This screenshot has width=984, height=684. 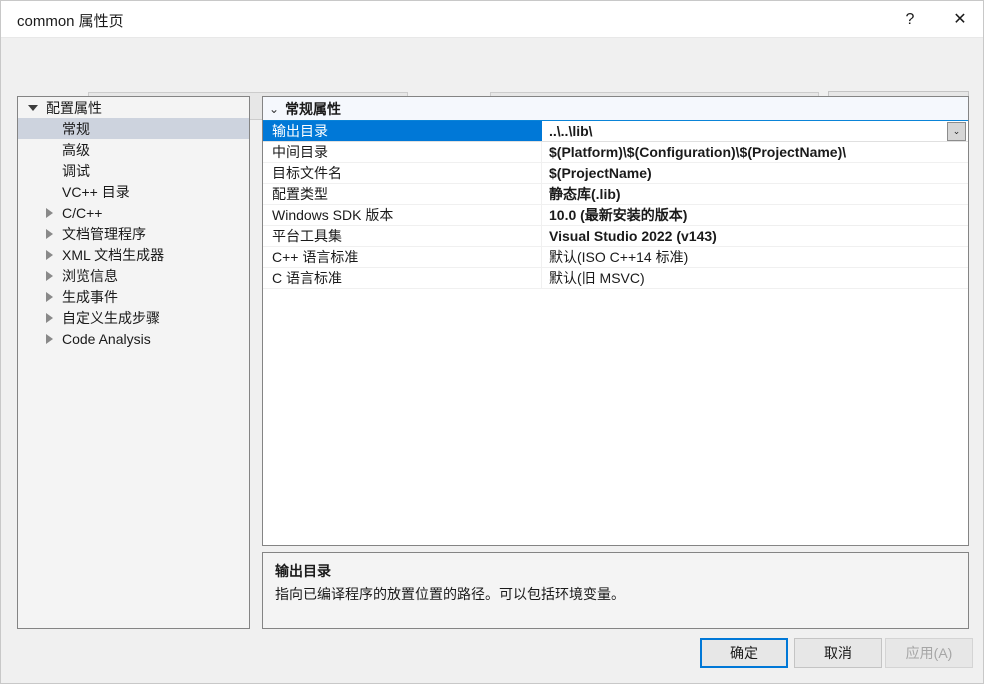 What do you see at coordinates (838, 653) in the screenshot?
I see `cancel-button: 取消` at bounding box center [838, 653].